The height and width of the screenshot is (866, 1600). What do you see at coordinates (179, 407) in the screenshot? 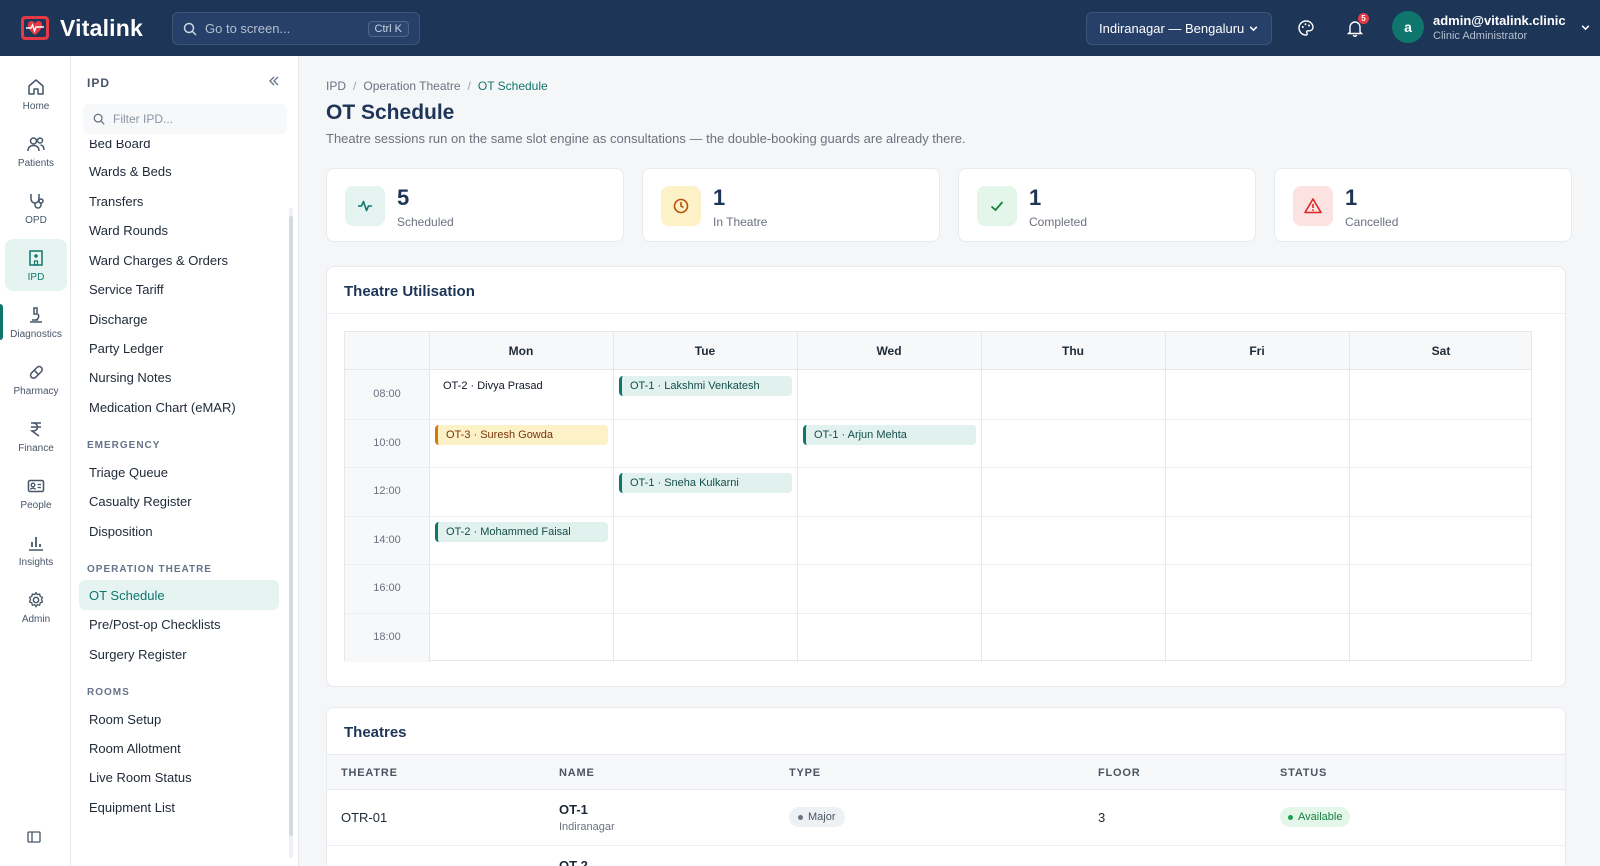
I see `subnav-item-medication-chart: Medication Chart (eMAR)` at bounding box center [179, 407].